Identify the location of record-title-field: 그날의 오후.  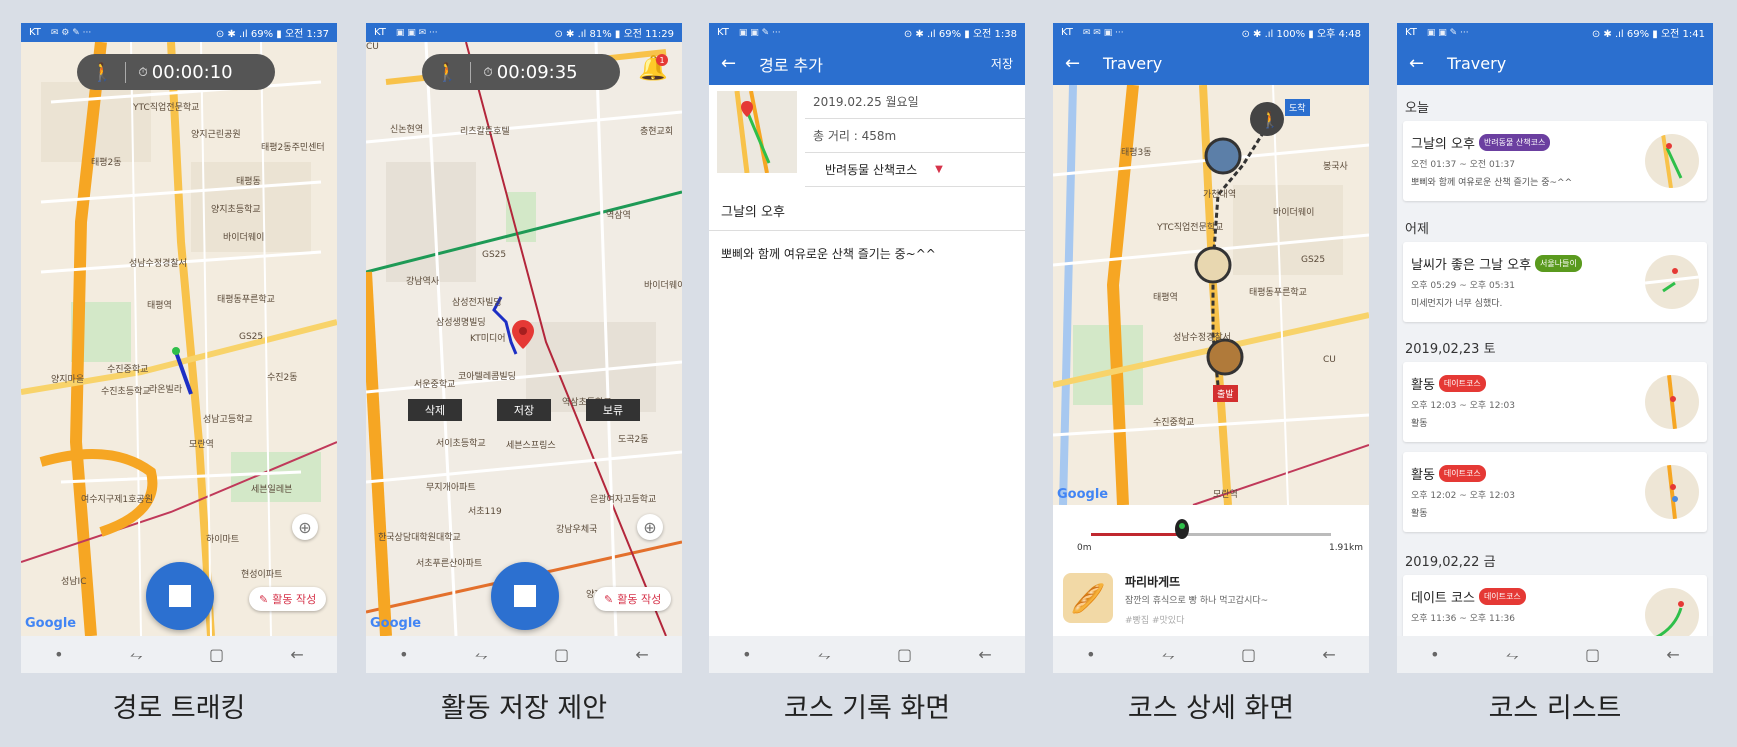
(867, 211).